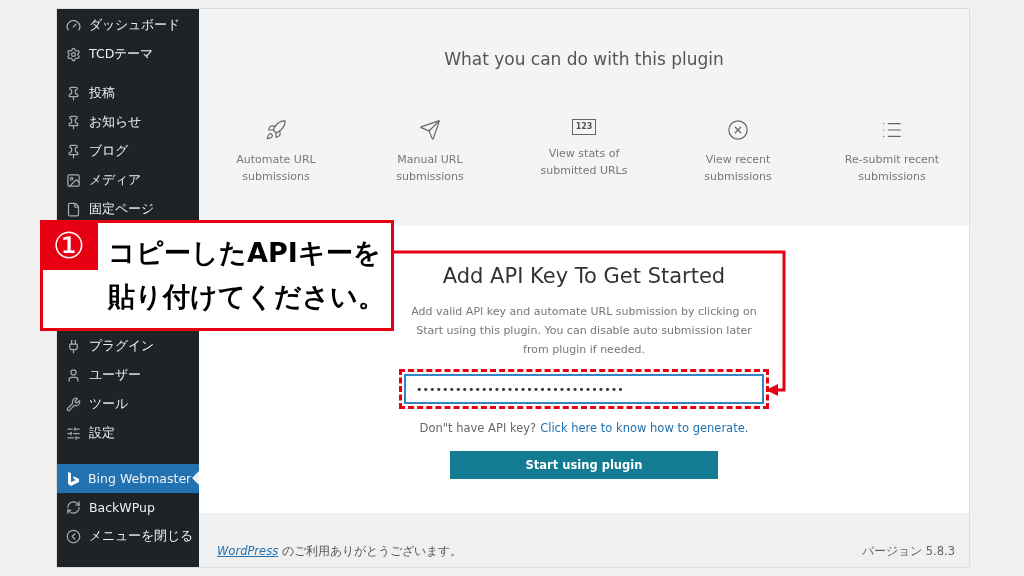 The image size is (1024, 576). What do you see at coordinates (73, 25) in the screenshot?
I see `gauge-icon` at bounding box center [73, 25].